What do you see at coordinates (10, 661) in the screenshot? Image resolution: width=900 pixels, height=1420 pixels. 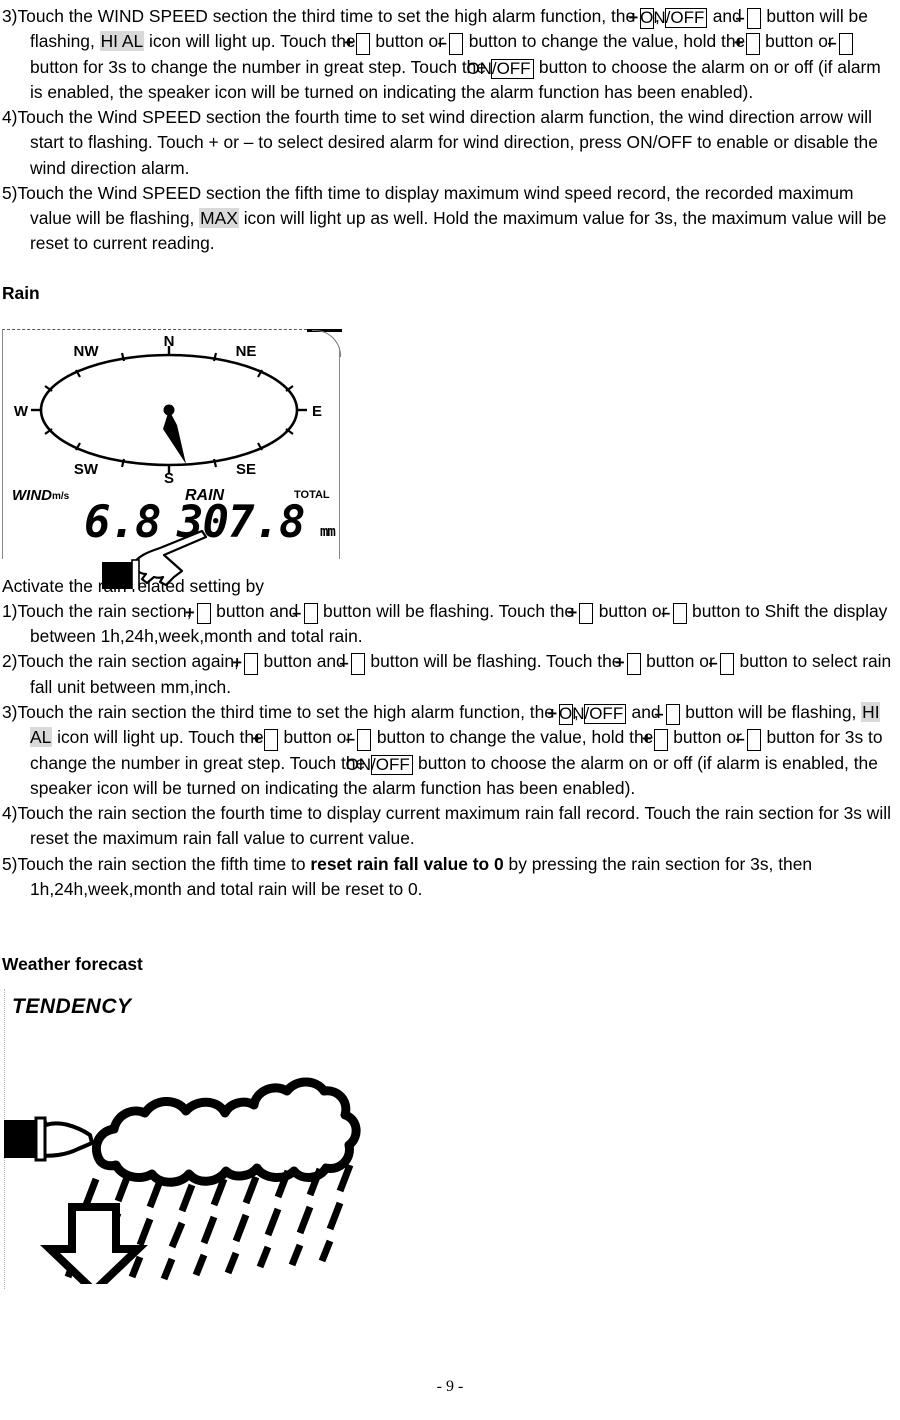 I see `list-item-number: 2)` at bounding box center [10, 661].